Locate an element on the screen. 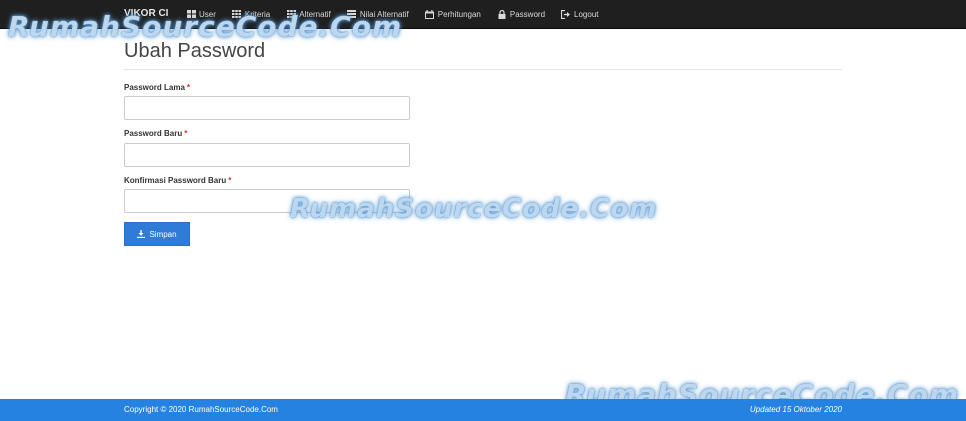  nav-item-label: User is located at coordinates (207, 14).